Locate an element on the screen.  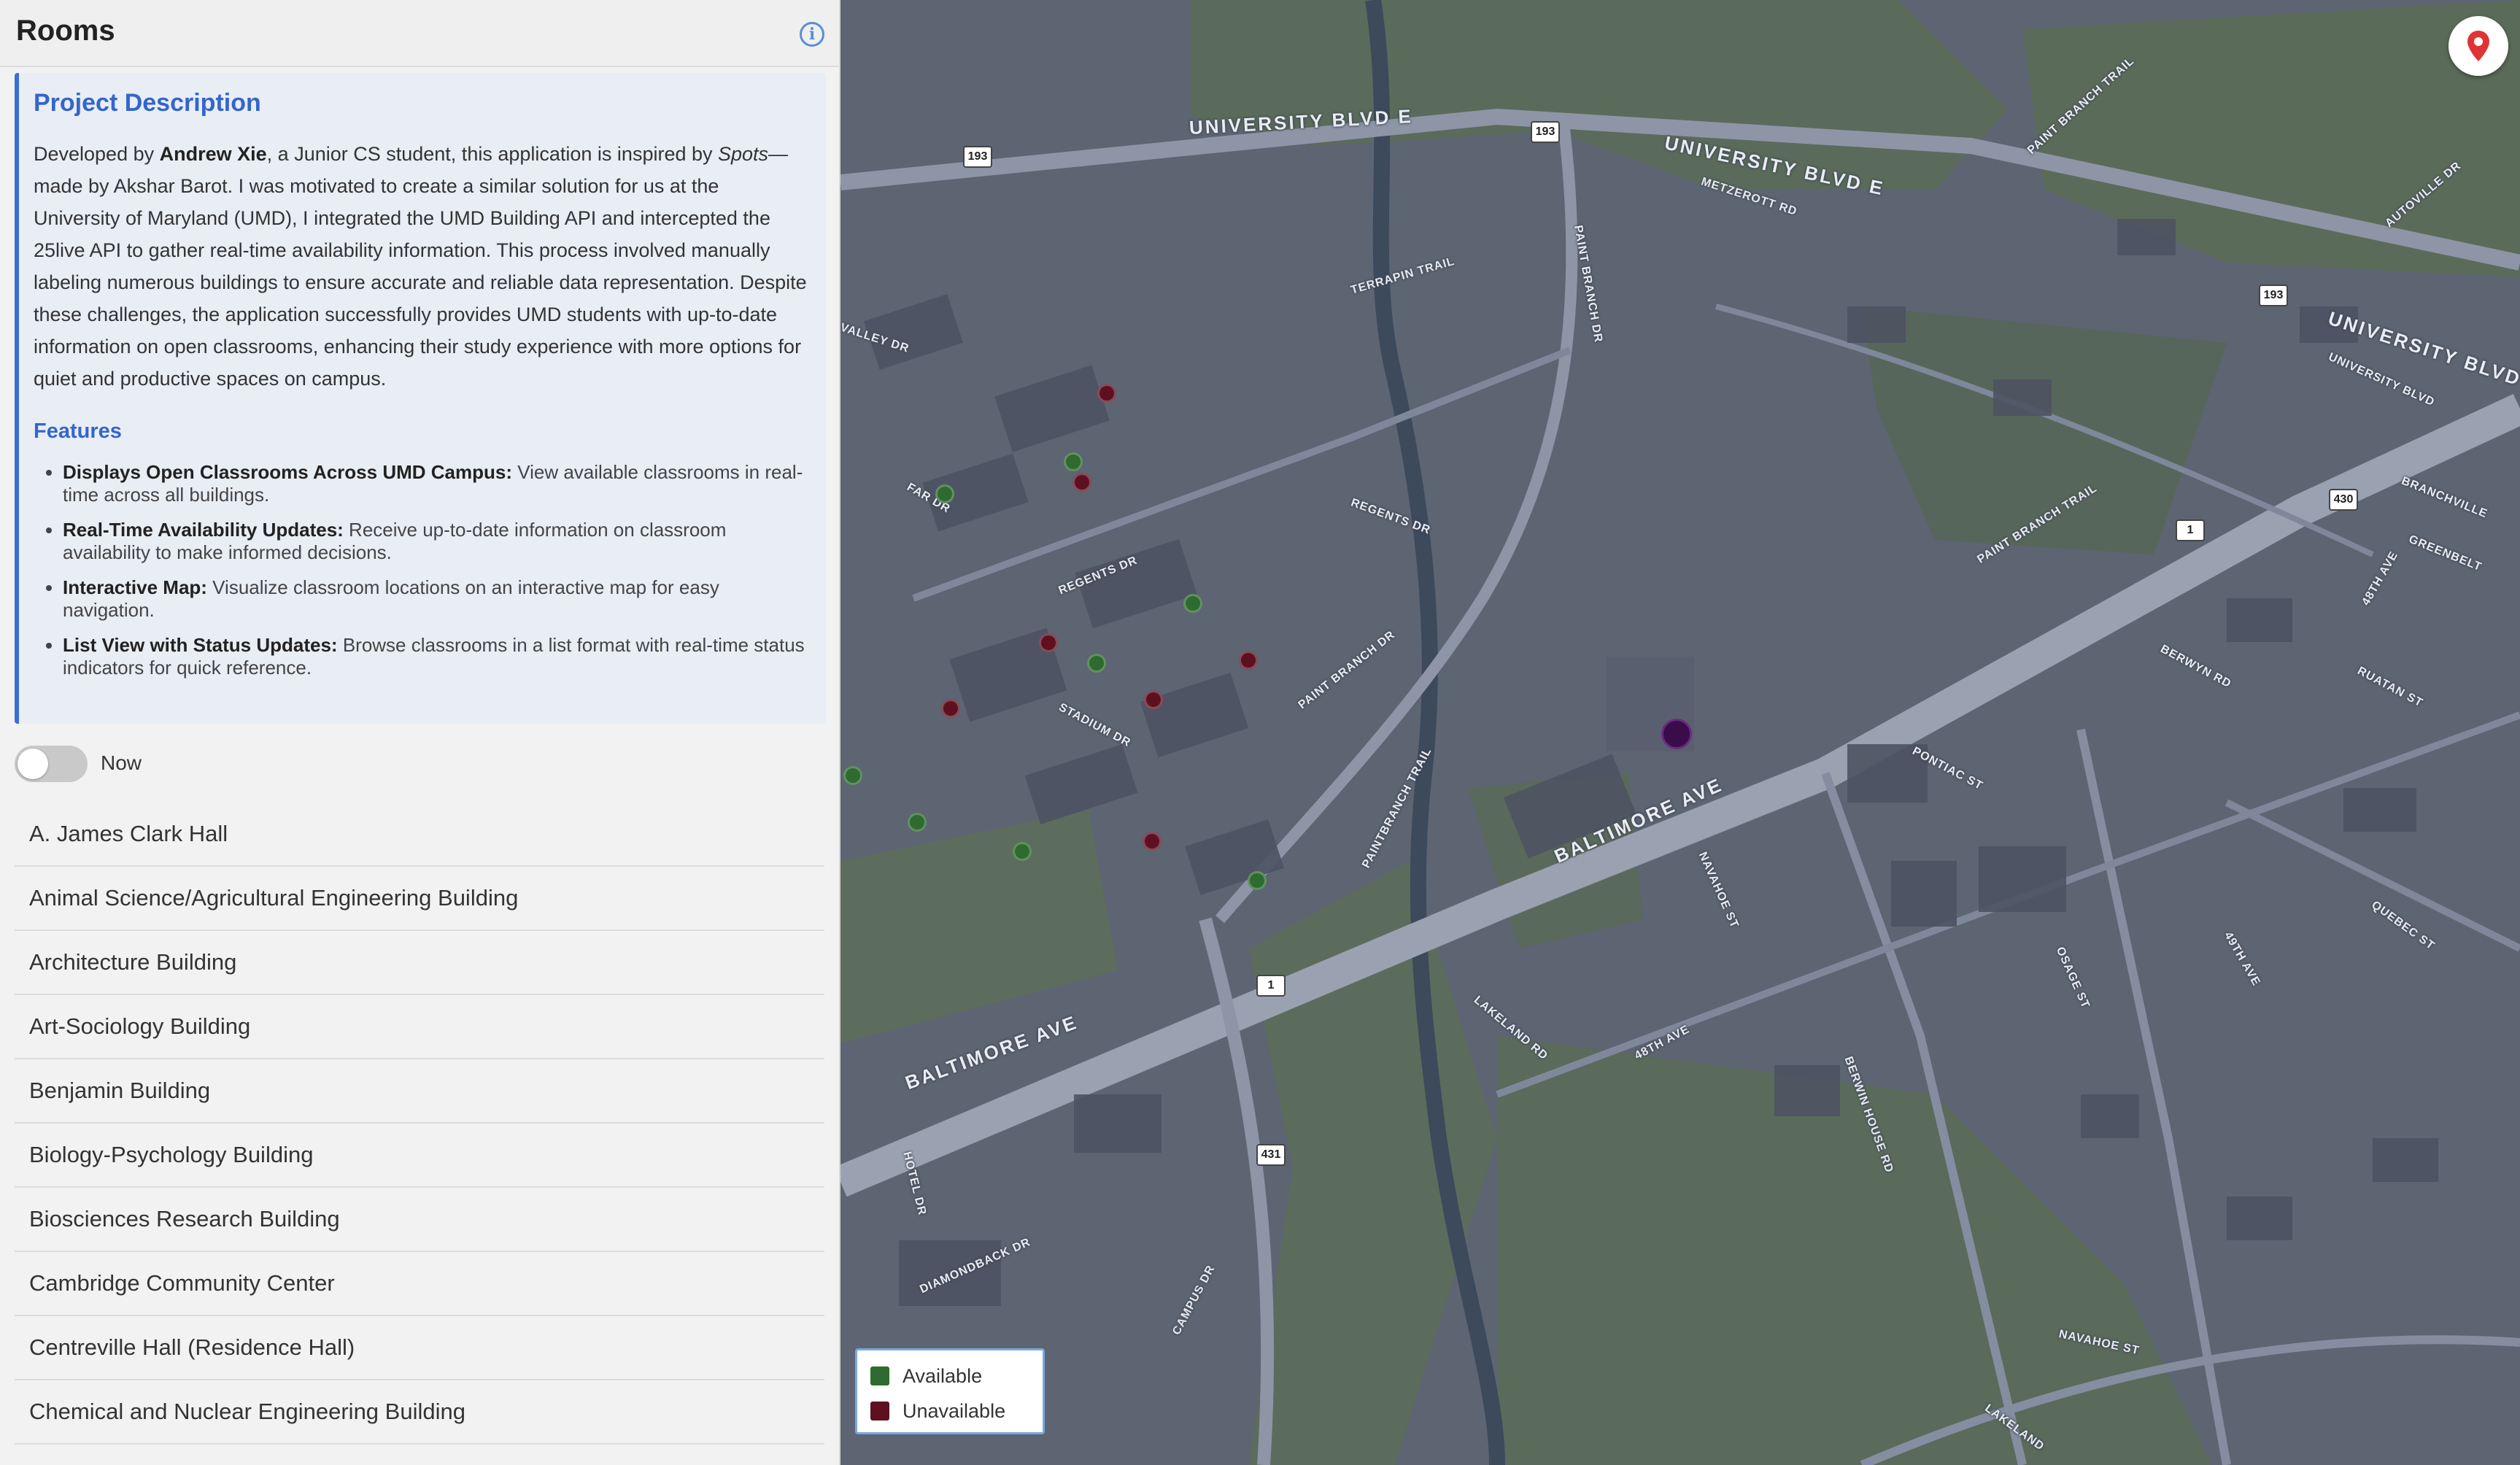
map-pin-icon is located at coordinates (2478, 46).